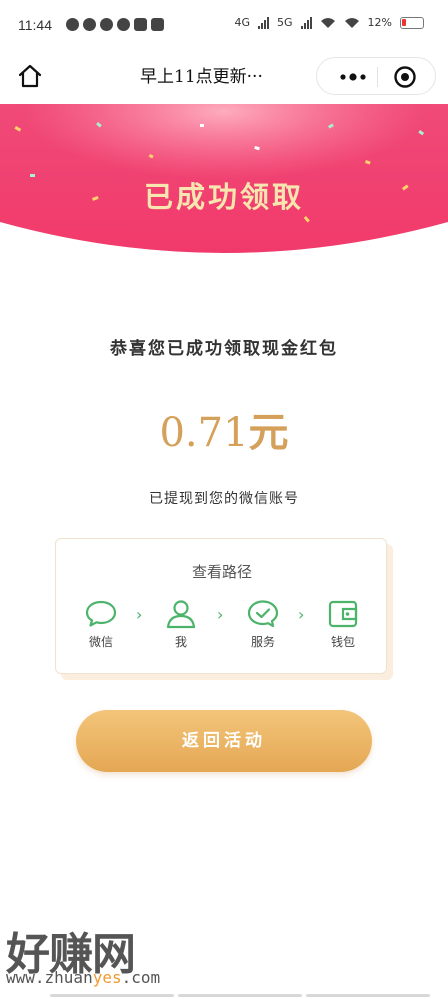 This screenshot has width=448, height=1000. Describe the element at coordinates (141, 977) in the screenshot. I see `watermark-url-suffix: .com` at that location.